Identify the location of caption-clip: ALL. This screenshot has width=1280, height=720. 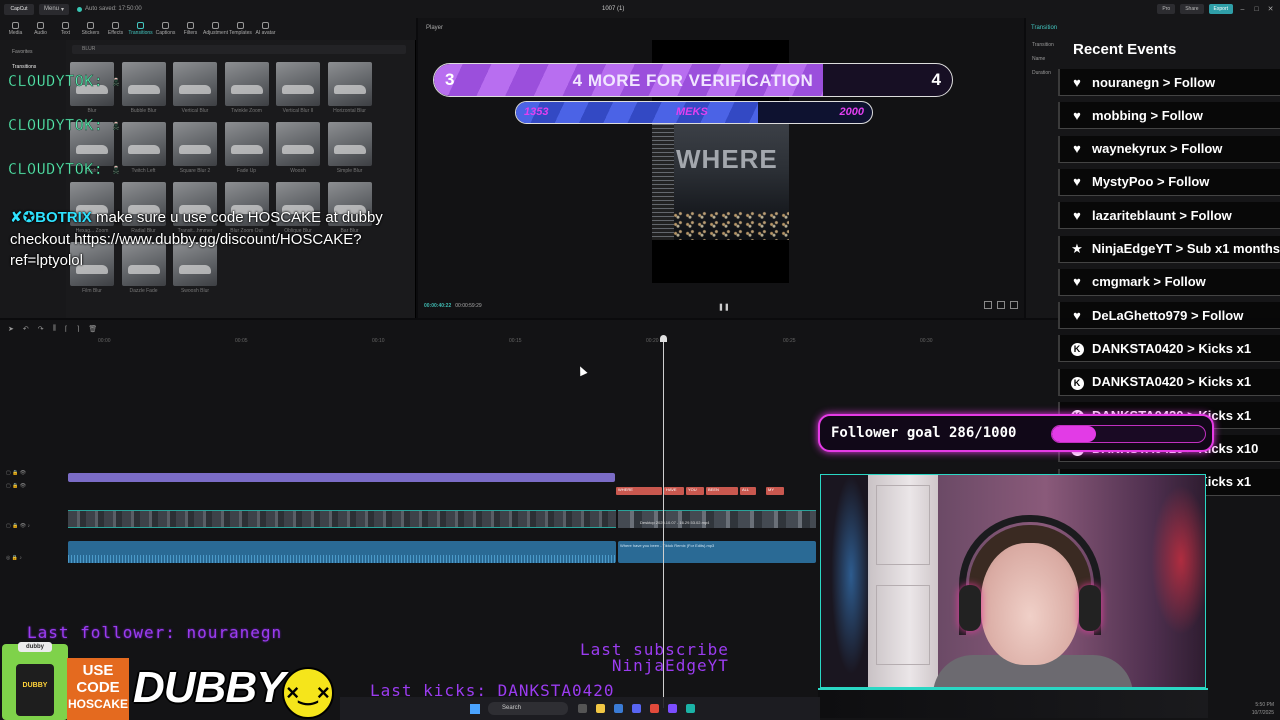
(748, 491).